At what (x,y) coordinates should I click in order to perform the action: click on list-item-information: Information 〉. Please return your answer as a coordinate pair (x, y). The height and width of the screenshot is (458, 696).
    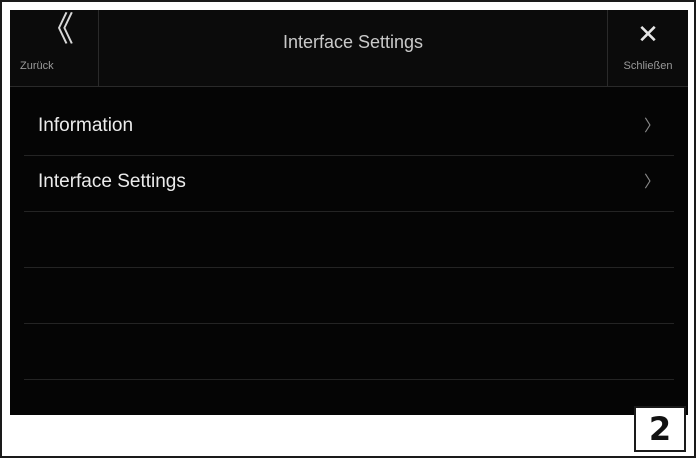
    Looking at the image, I should click on (349, 128).